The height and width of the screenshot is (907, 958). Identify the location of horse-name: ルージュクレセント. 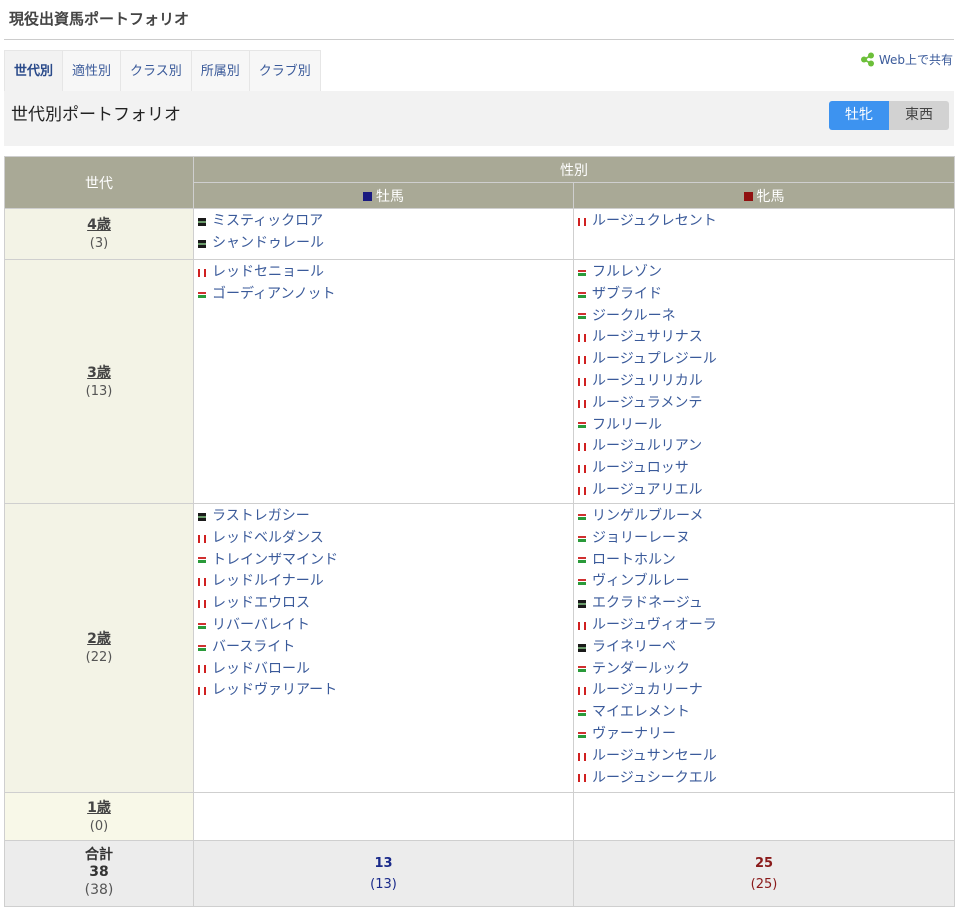
(654, 221).